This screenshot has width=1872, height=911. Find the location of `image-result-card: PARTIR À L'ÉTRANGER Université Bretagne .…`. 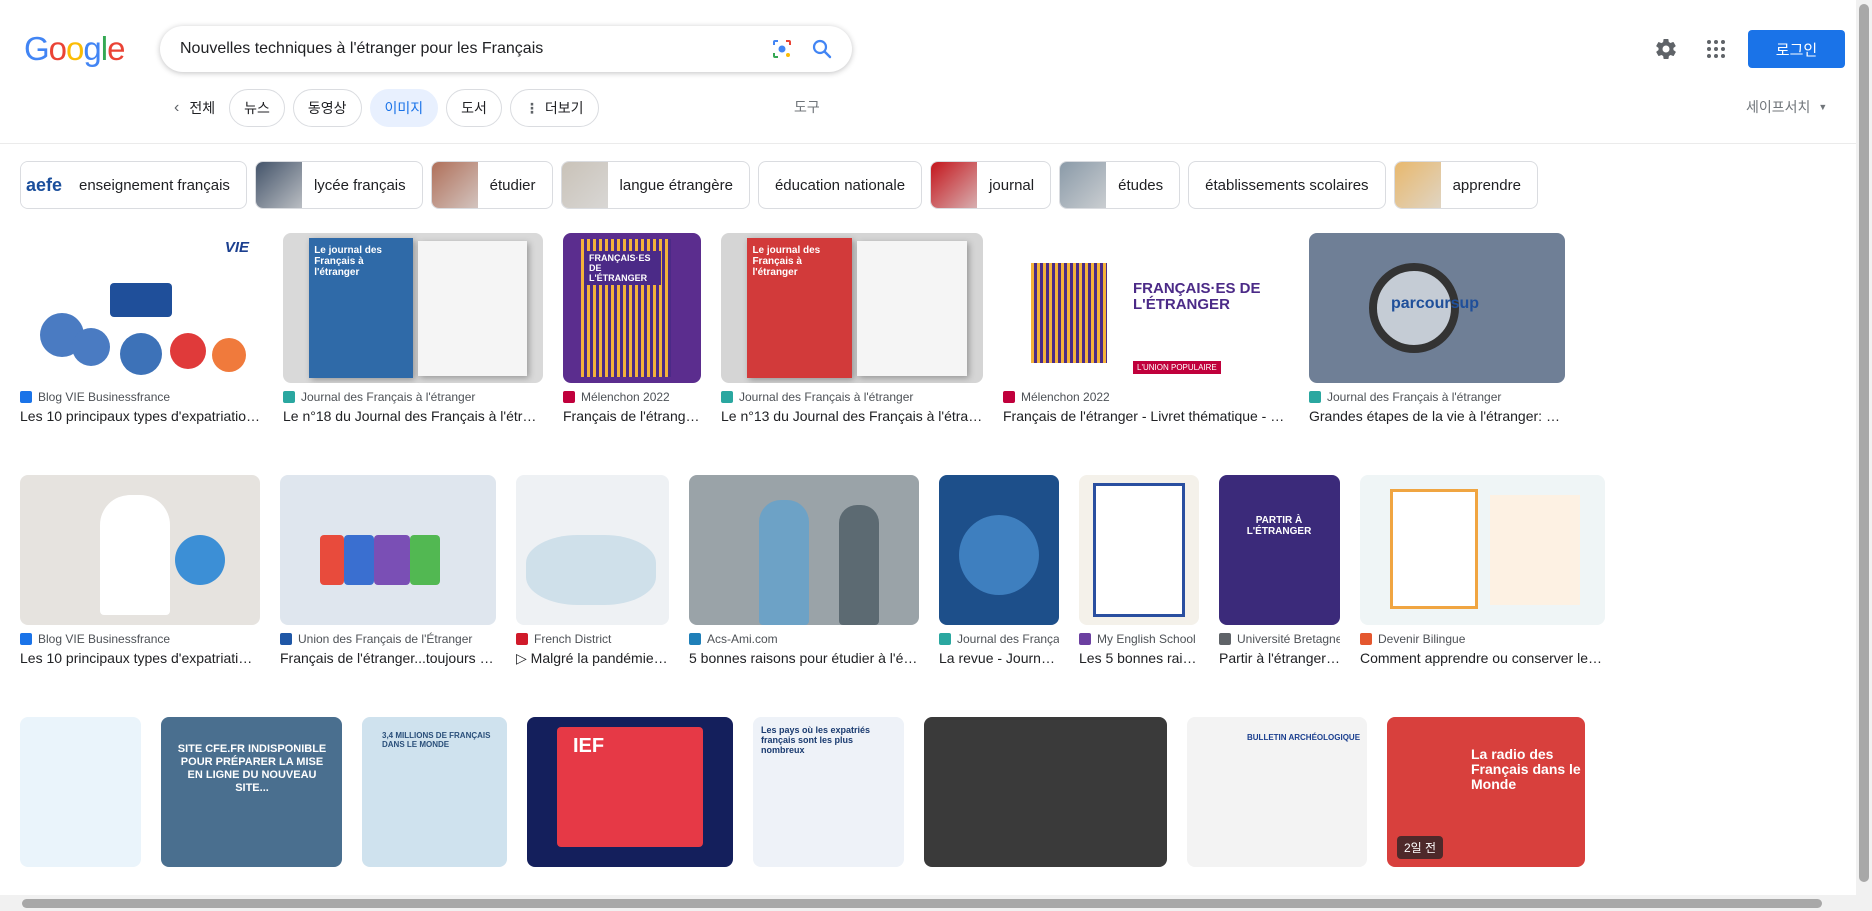

image-result-card: PARTIR À L'ÉTRANGER Université Bretagne .… is located at coordinates (1279, 571).